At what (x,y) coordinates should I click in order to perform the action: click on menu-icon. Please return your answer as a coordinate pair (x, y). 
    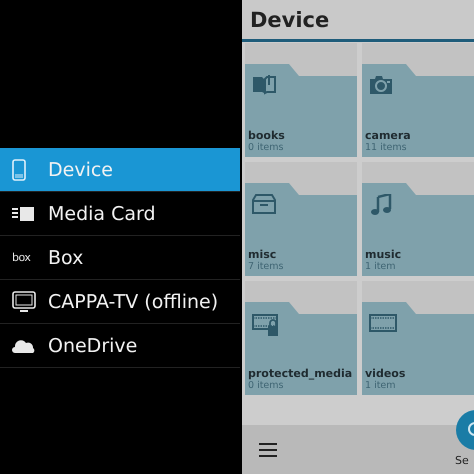
    Looking at the image, I should click on (268, 449).